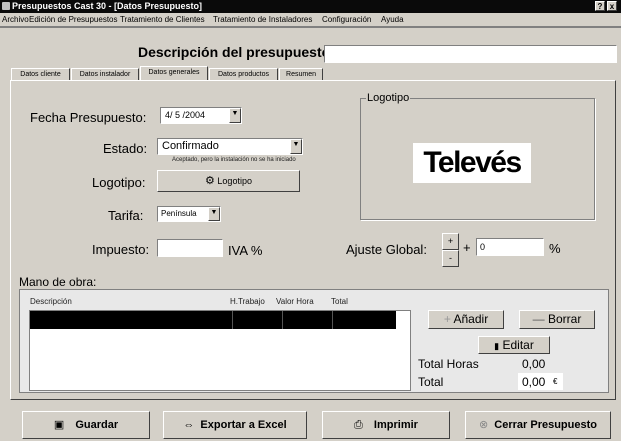 The image size is (621, 441). I want to click on ajuste-input: 0, so click(510, 247).